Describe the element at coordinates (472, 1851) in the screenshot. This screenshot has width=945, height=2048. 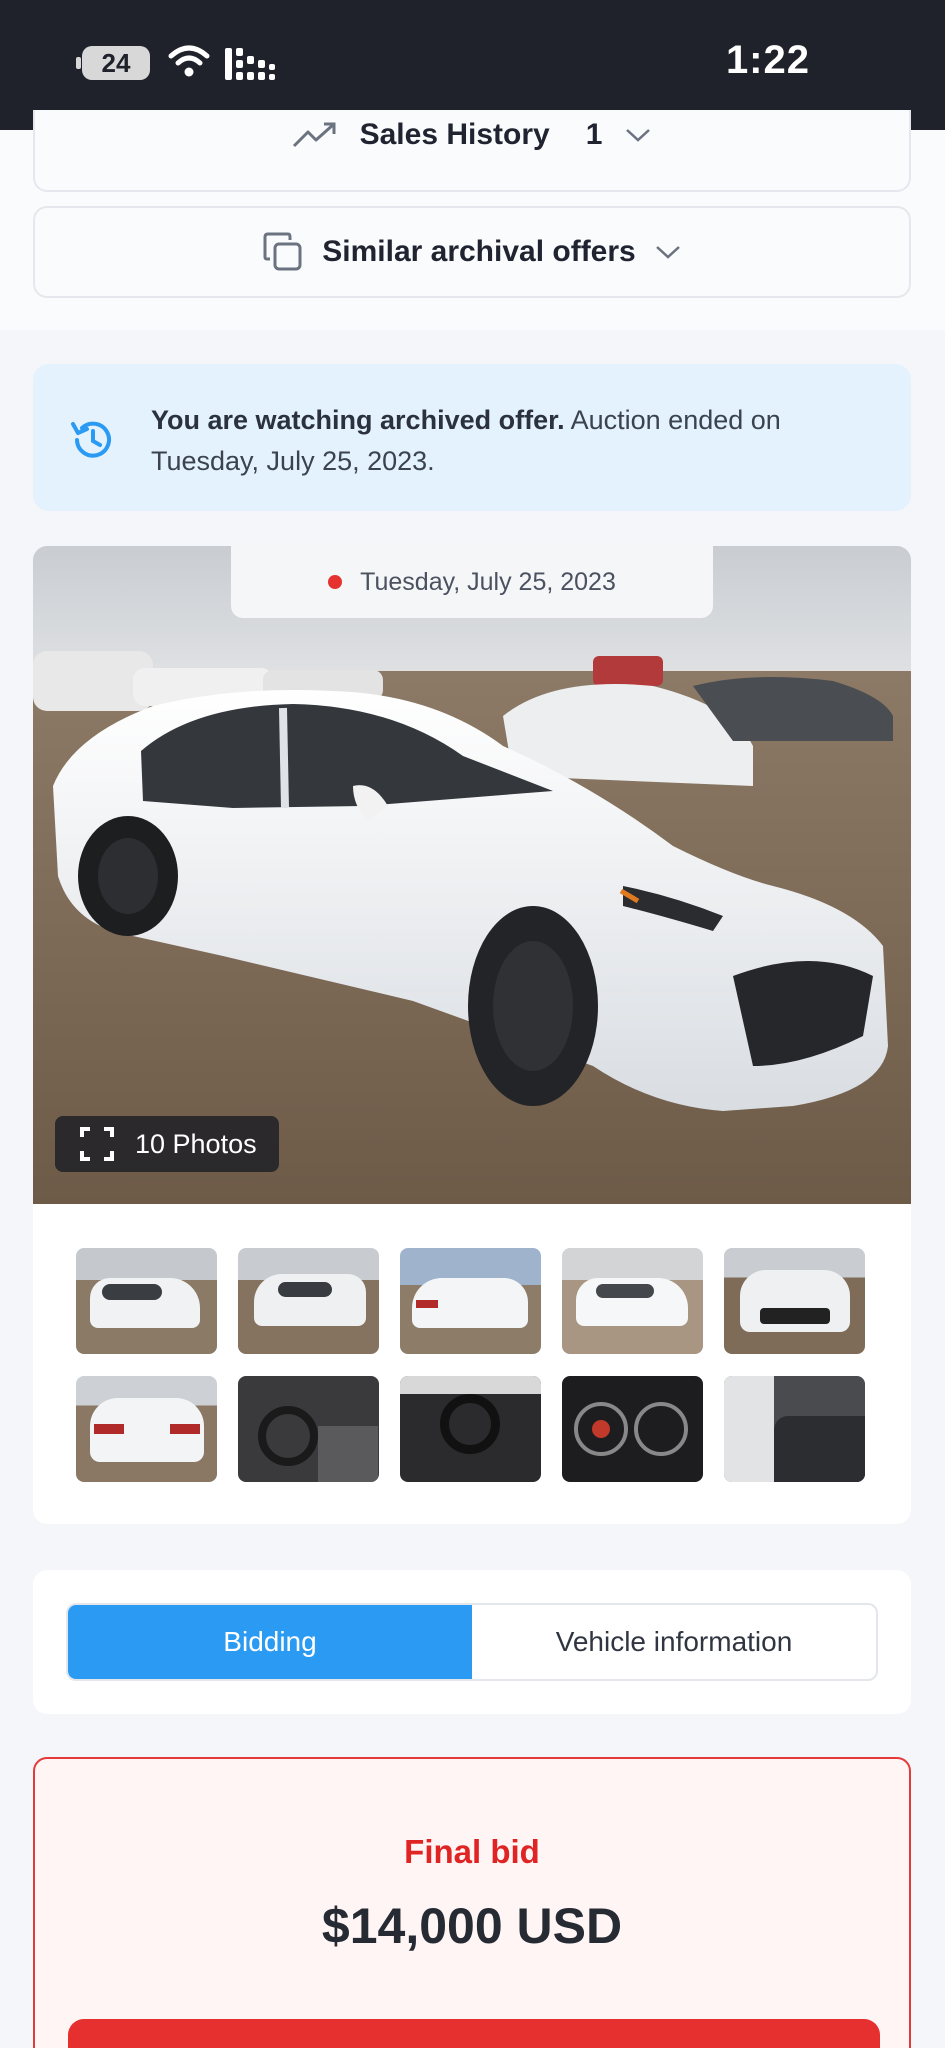
I see `final-bid-label: Final bid` at that location.